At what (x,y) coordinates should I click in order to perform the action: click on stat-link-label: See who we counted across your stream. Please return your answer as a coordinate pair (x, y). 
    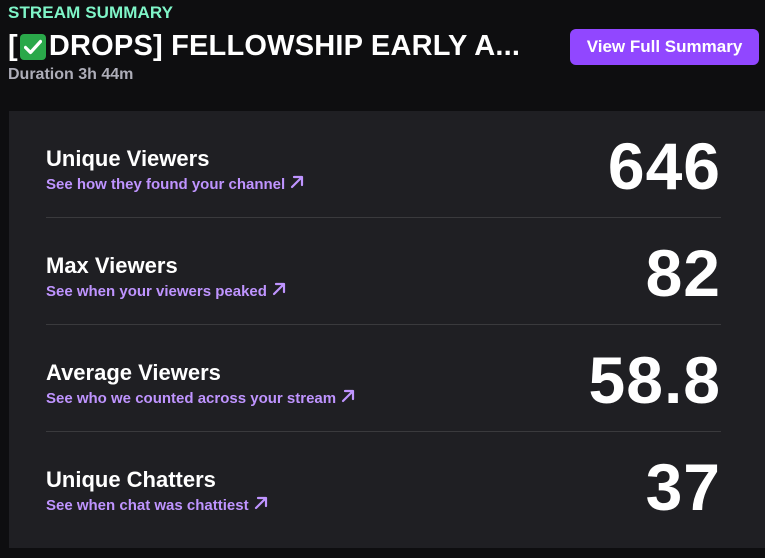
    Looking at the image, I should click on (191, 398).